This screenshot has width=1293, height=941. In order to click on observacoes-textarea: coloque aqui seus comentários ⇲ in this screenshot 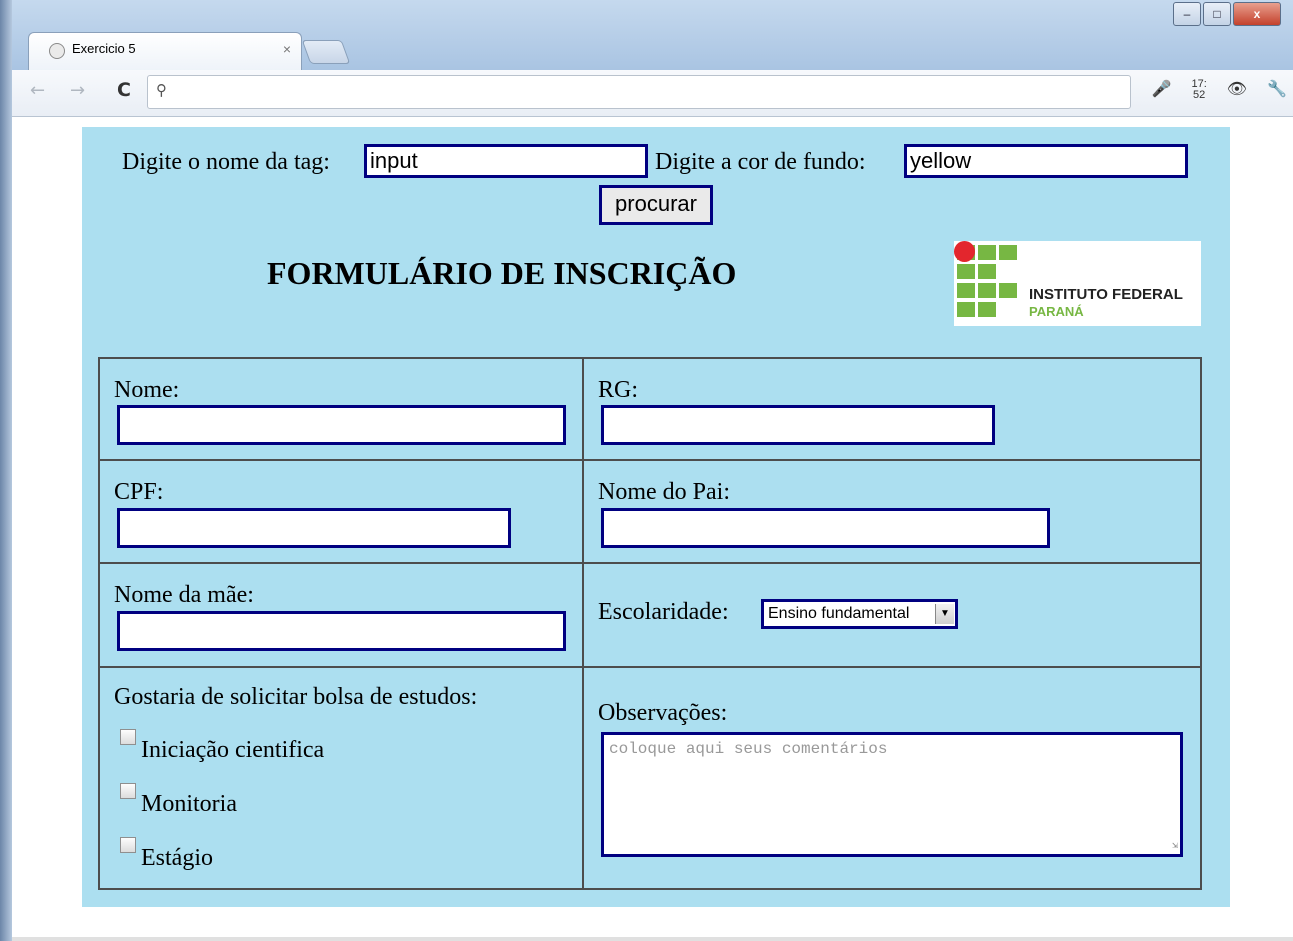, I will do `click(892, 794)`.